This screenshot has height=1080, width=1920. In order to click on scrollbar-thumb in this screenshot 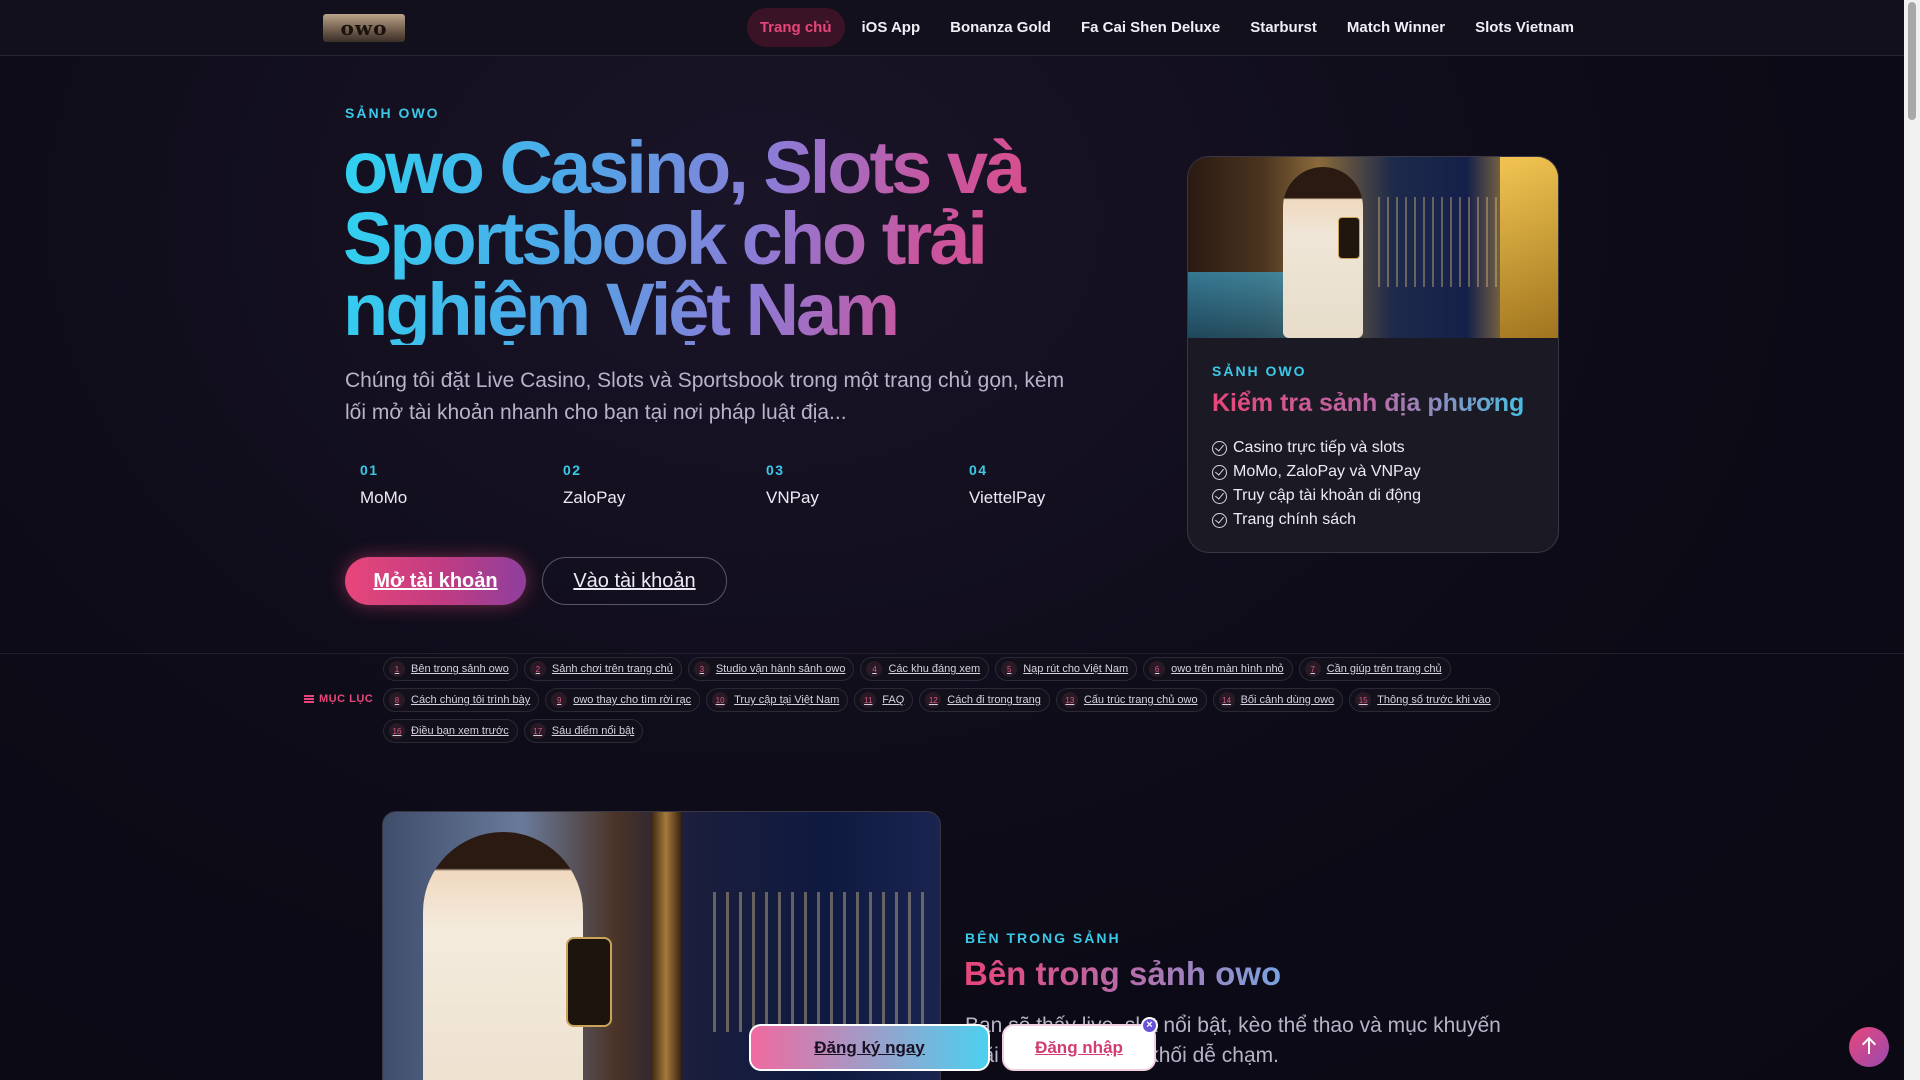, I will do `click(1912, 61)`.